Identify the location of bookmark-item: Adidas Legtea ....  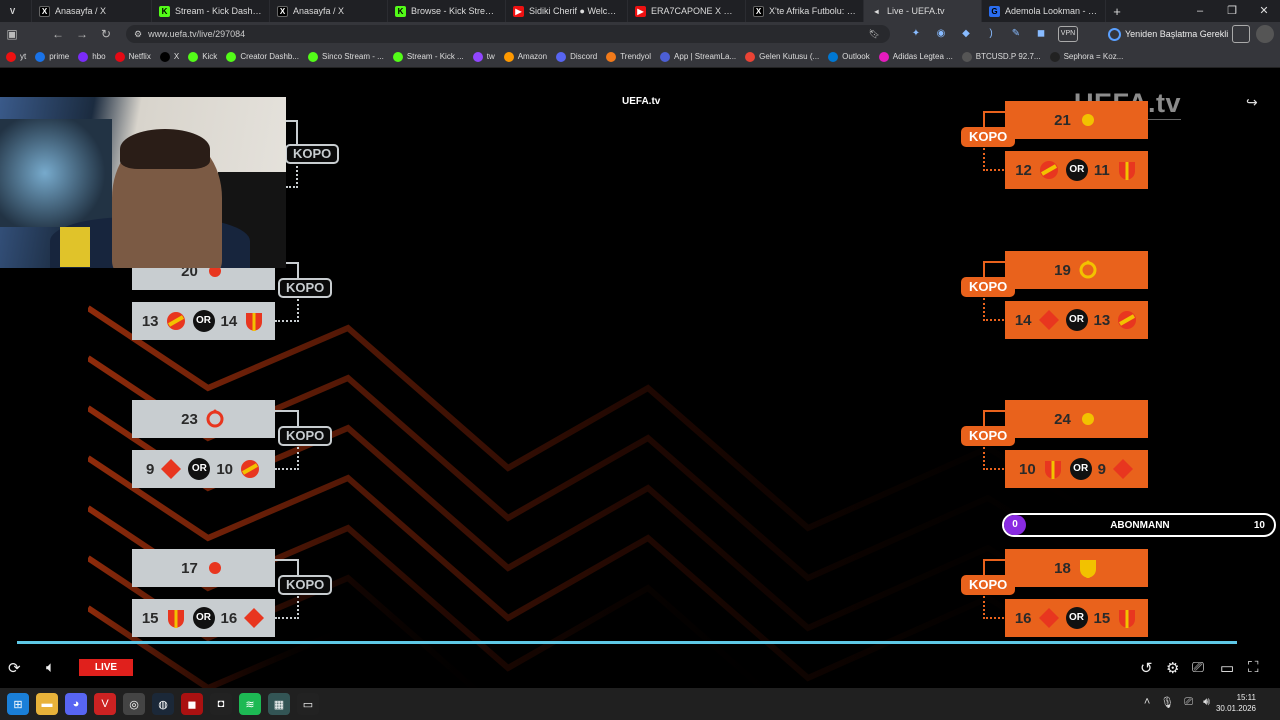
(915, 56).